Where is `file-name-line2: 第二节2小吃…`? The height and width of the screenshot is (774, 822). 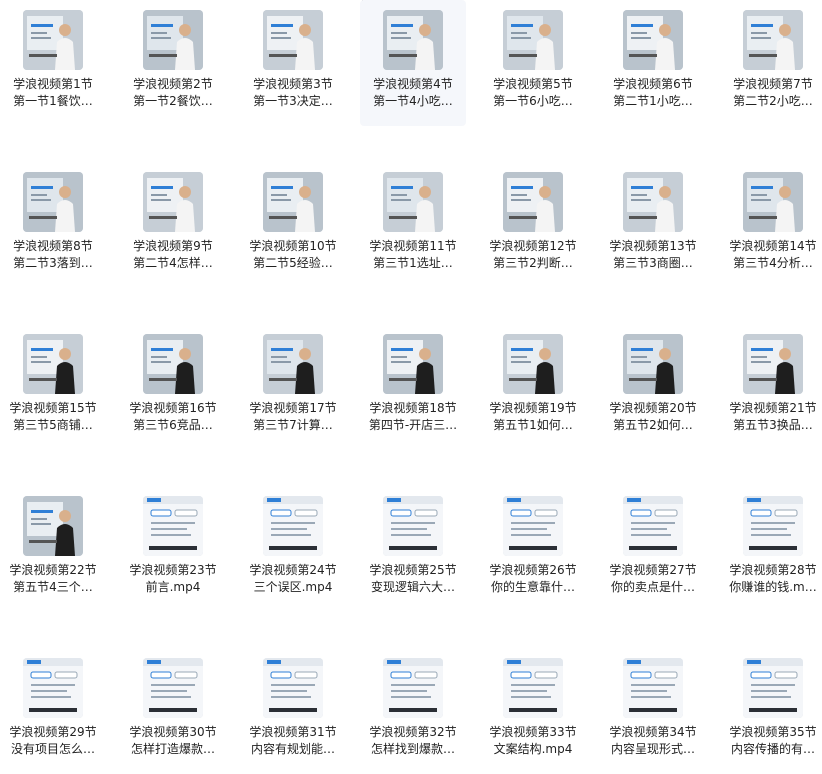 file-name-line2: 第二节2小吃… is located at coordinates (773, 101).